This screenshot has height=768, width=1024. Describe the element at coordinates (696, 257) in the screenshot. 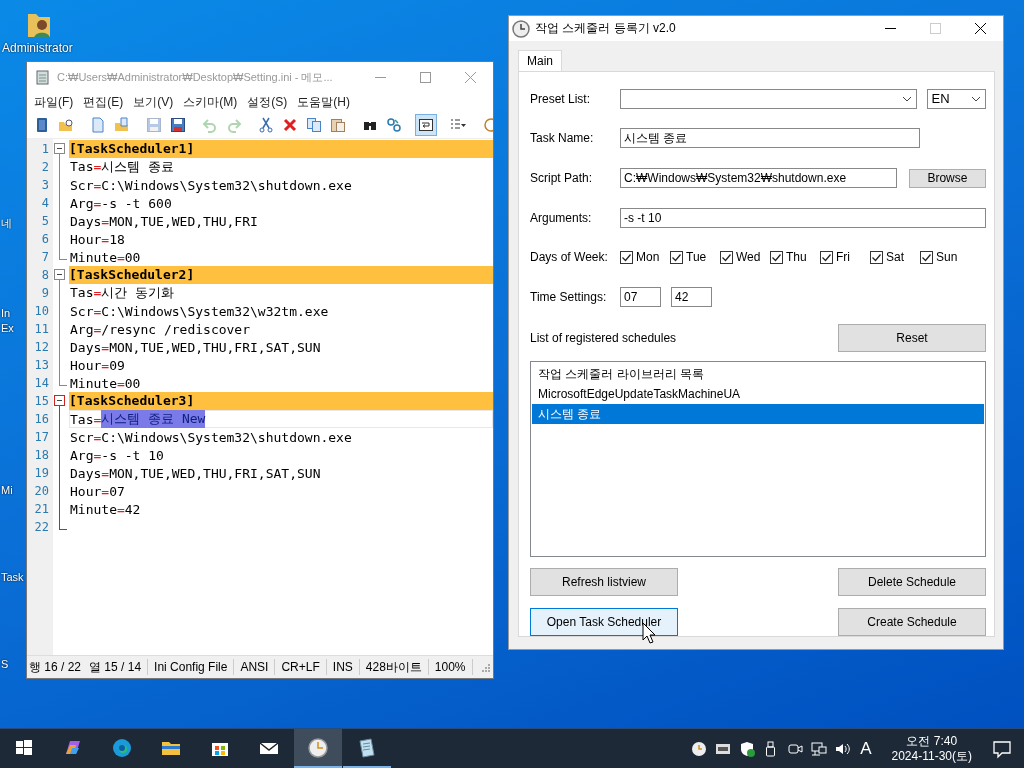

I see `checkbox-label: Tue` at that location.